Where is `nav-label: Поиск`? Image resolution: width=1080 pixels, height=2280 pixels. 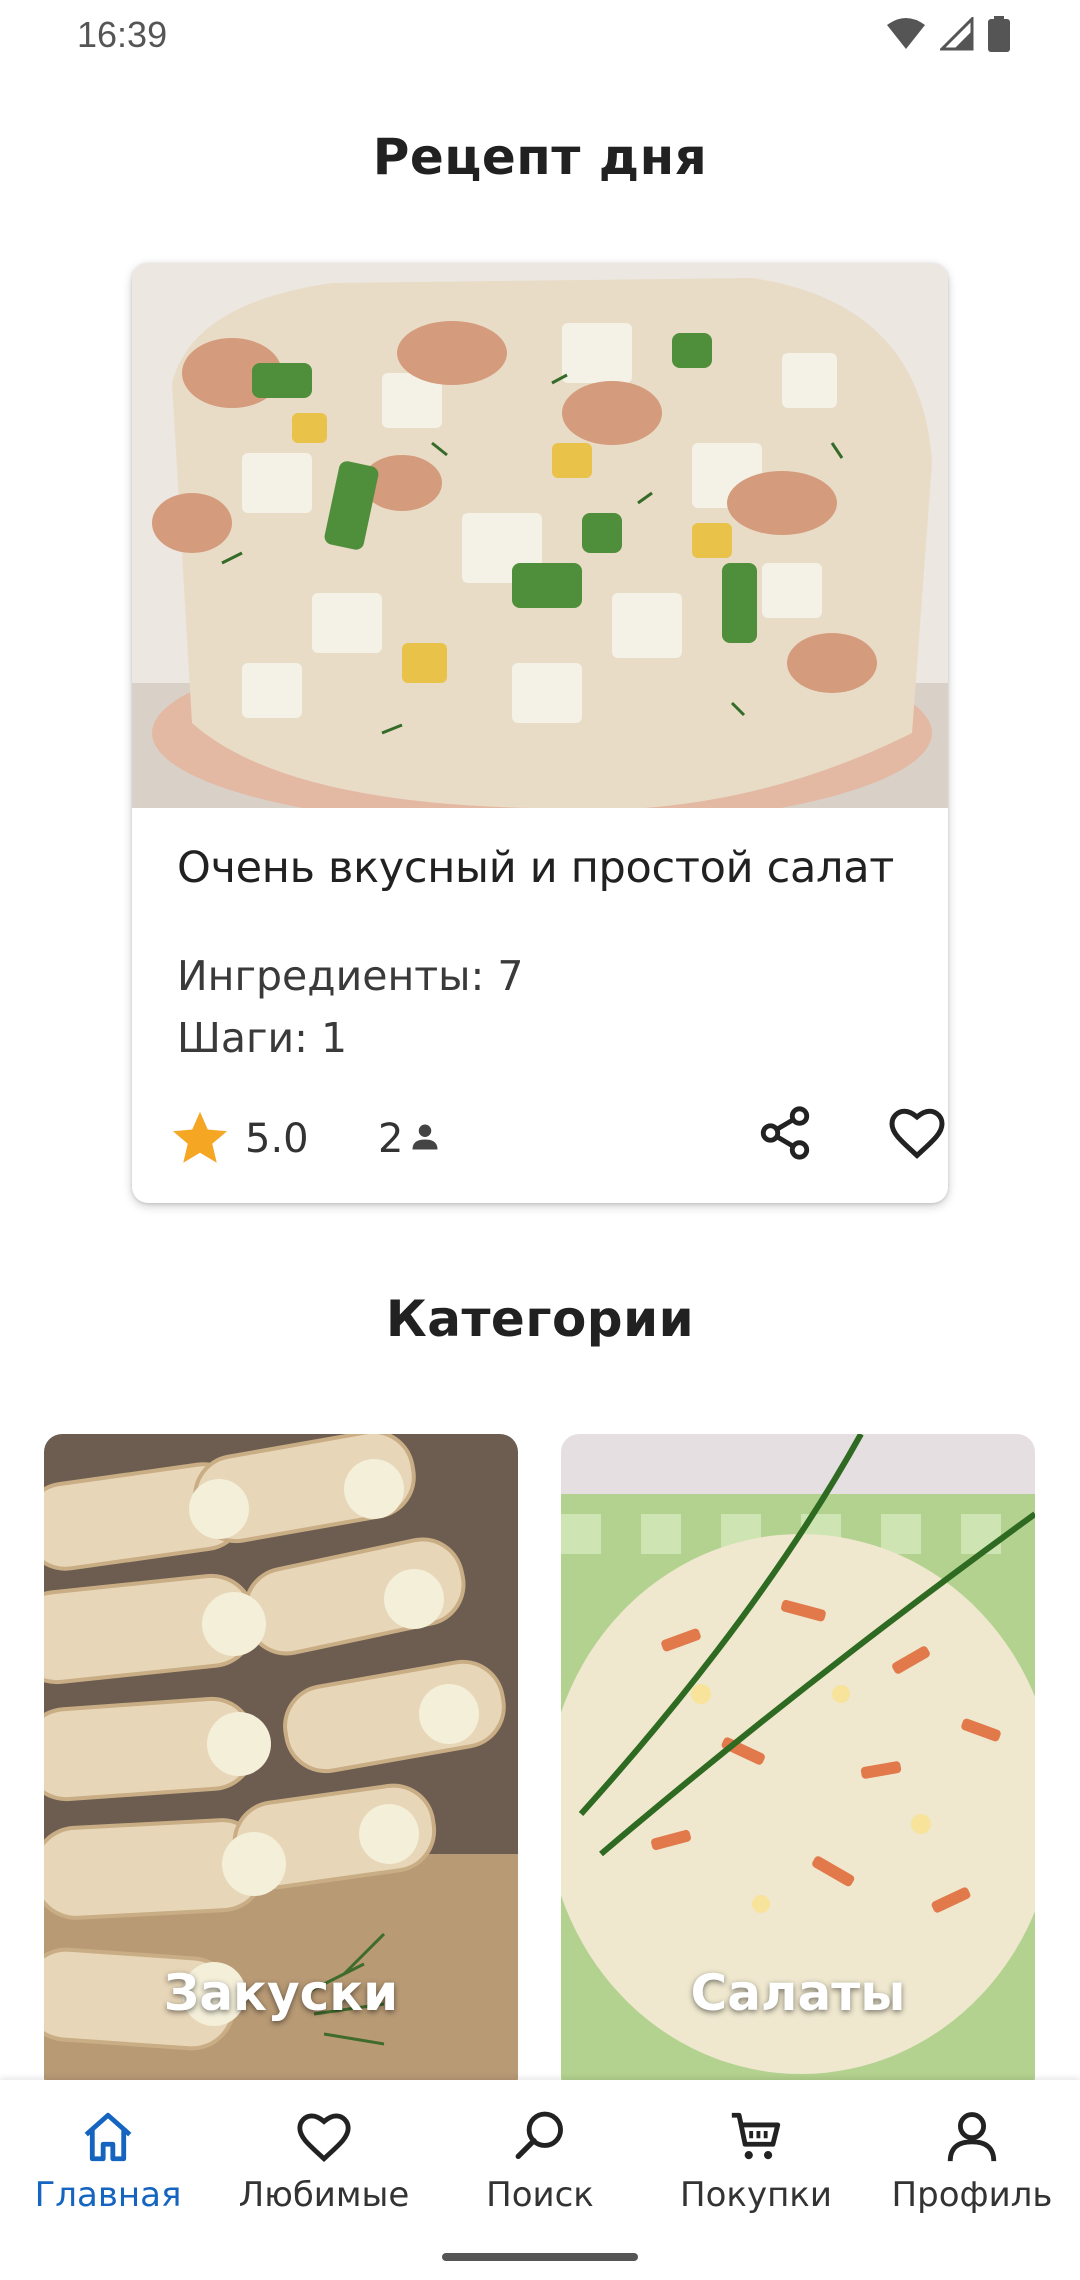
nav-label: Поиск is located at coordinates (540, 2195).